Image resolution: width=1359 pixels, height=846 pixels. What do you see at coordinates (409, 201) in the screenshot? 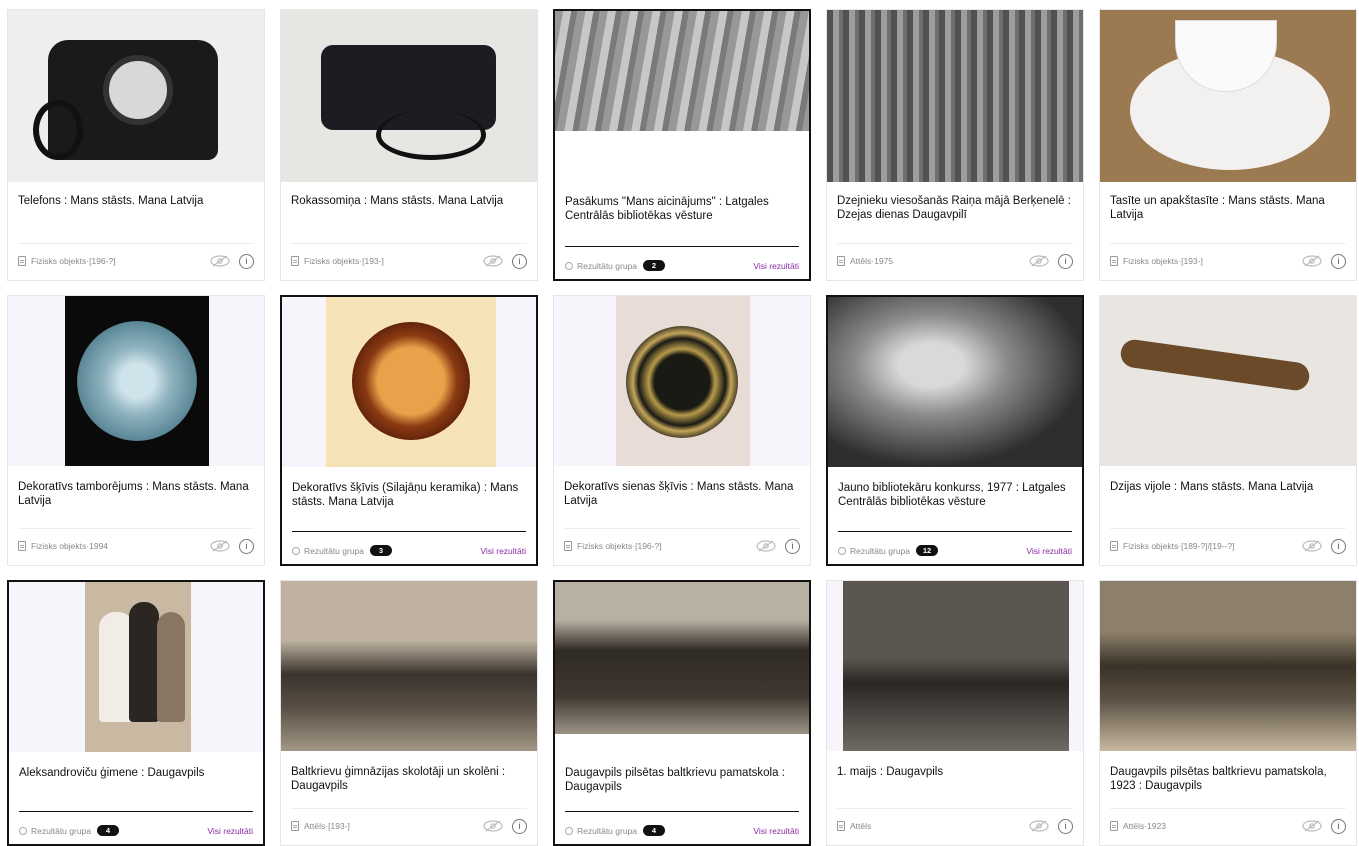
I see `card-title: Rokassomiņa : Mans stāsts. Mana Latvija` at bounding box center [409, 201].